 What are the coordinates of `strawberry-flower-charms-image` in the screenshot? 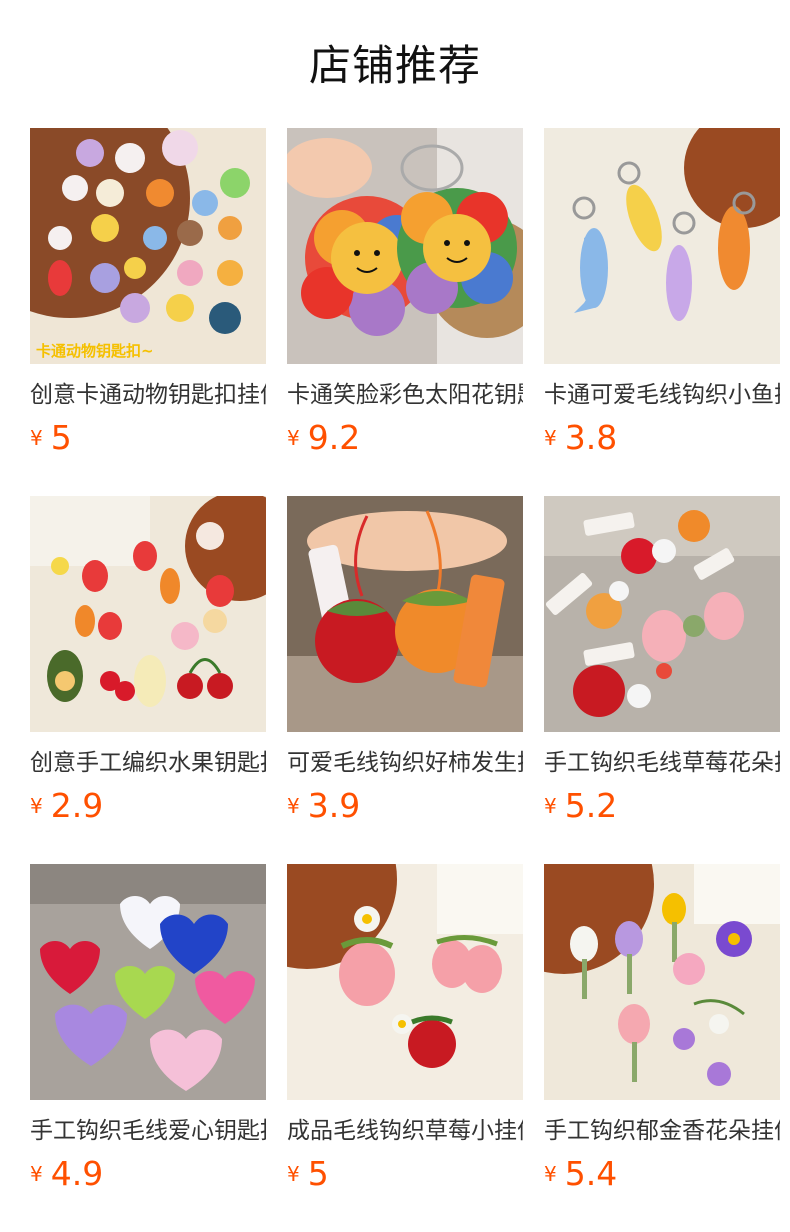 It's located at (662, 614).